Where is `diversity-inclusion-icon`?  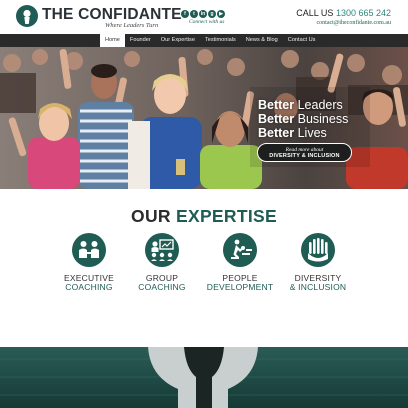 diversity-inclusion-icon is located at coordinates (318, 250).